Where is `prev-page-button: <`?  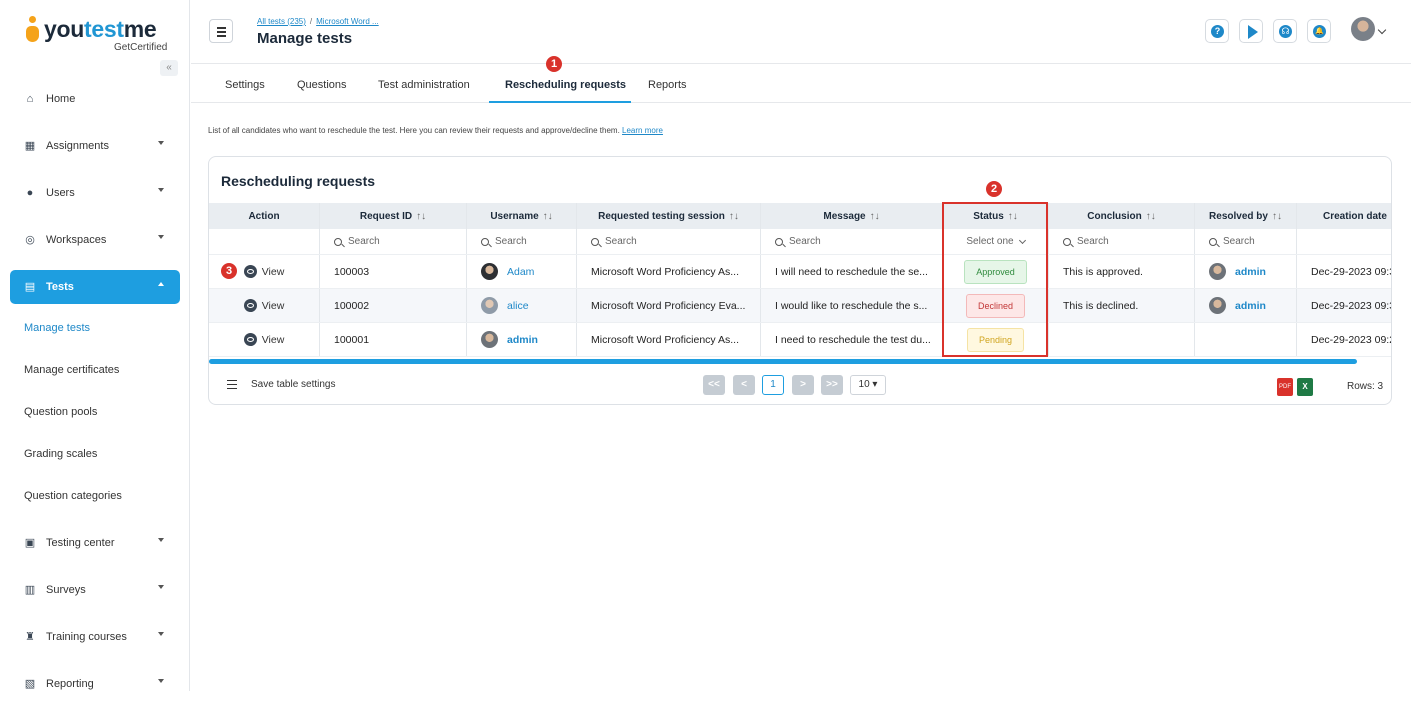 prev-page-button: < is located at coordinates (744, 385).